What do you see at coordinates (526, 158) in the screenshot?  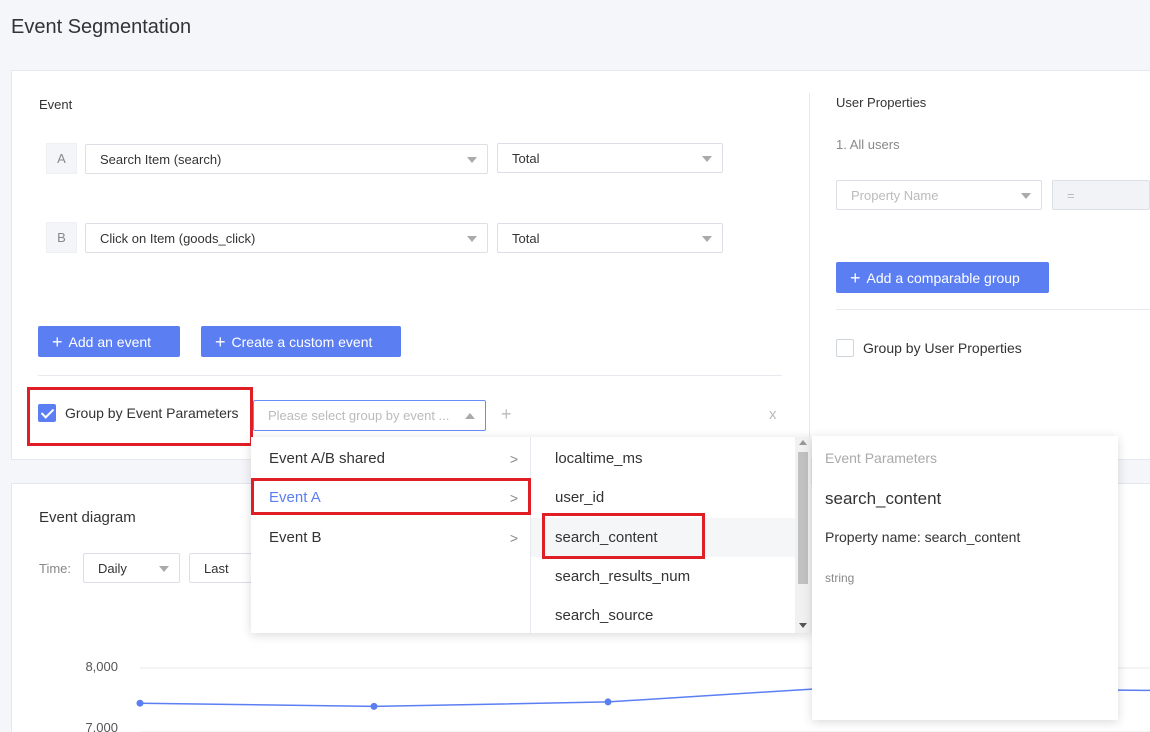 I see `event-a-measure-value: Total` at bounding box center [526, 158].